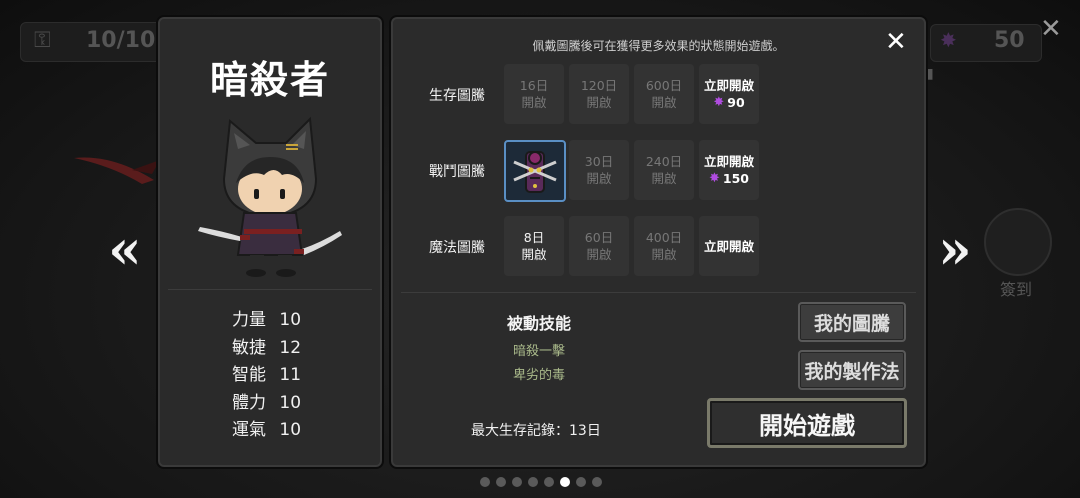 The width and height of the screenshot is (1080, 498). What do you see at coordinates (658, 292) in the screenshot?
I see `section-divider` at bounding box center [658, 292].